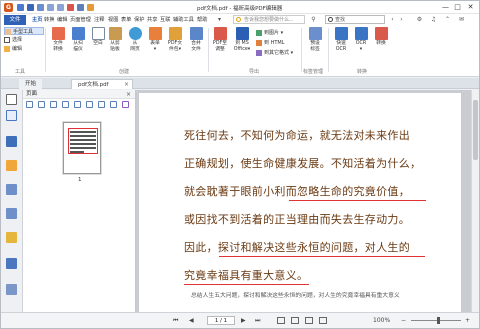 The height and width of the screenshot is (329, 480). Describe the element at coordinates (341, 45) in the screenshot. I see `quick-ocr-button: 快速 OCR` at that location.